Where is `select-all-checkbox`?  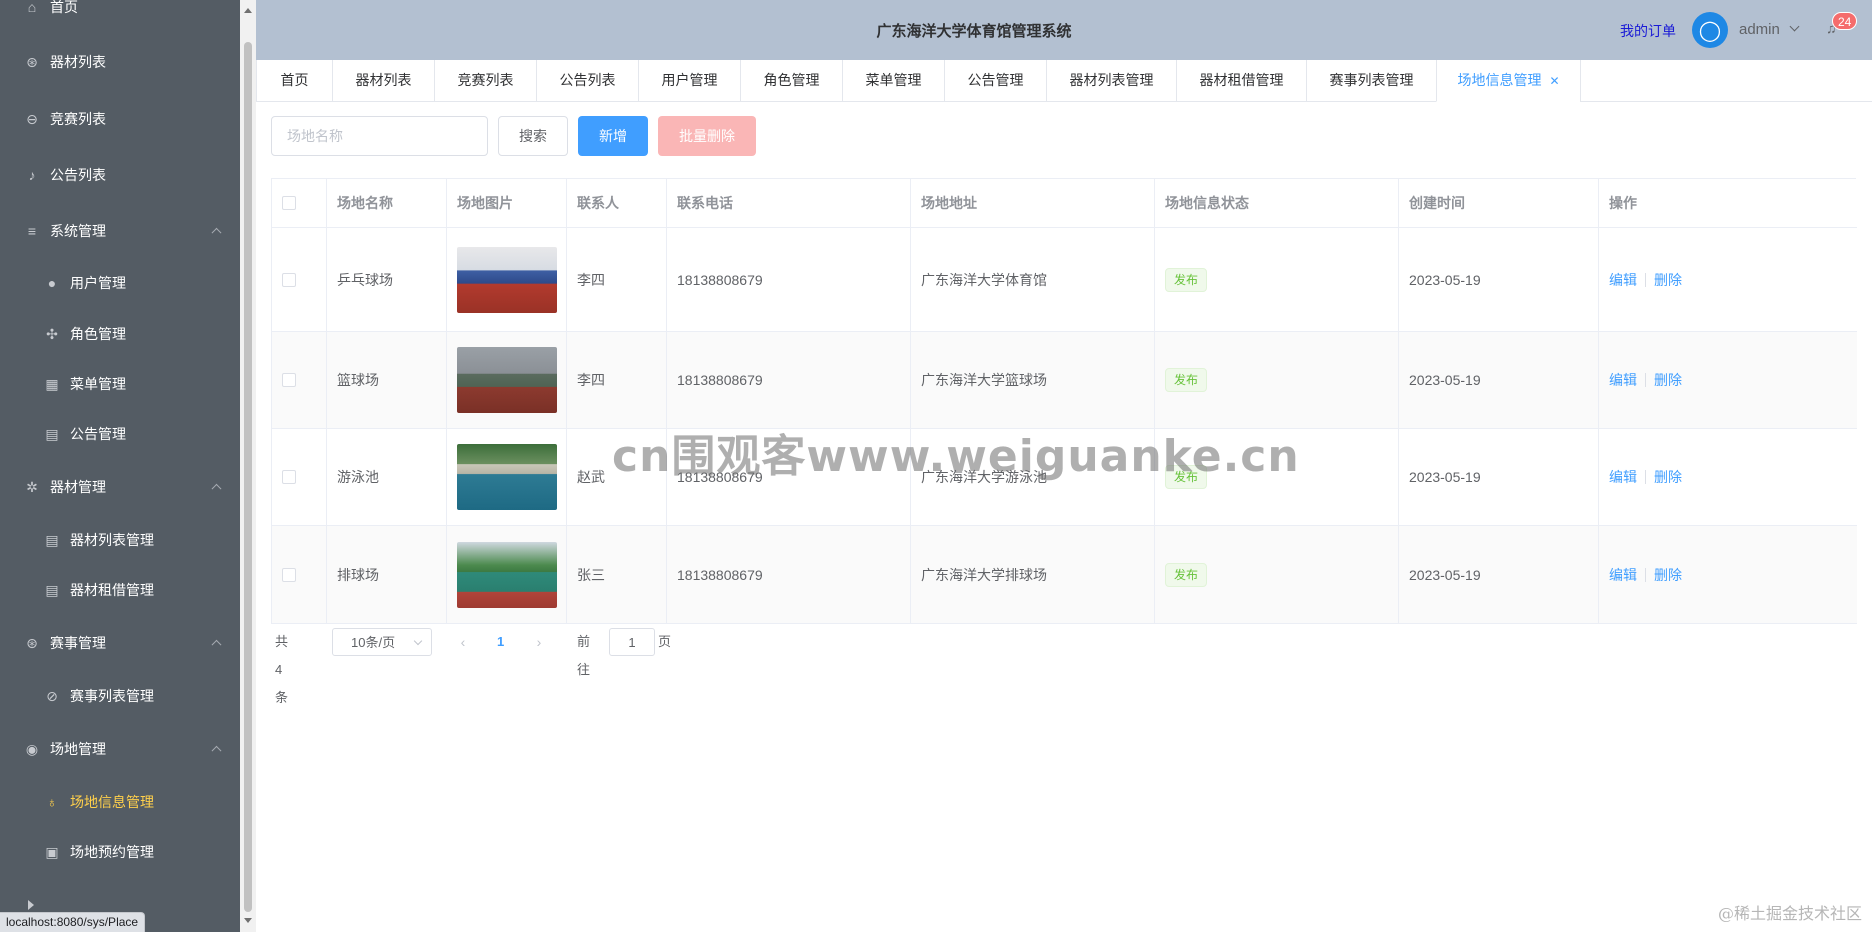
select-all-checkbox is located at coordinates (289, 203).